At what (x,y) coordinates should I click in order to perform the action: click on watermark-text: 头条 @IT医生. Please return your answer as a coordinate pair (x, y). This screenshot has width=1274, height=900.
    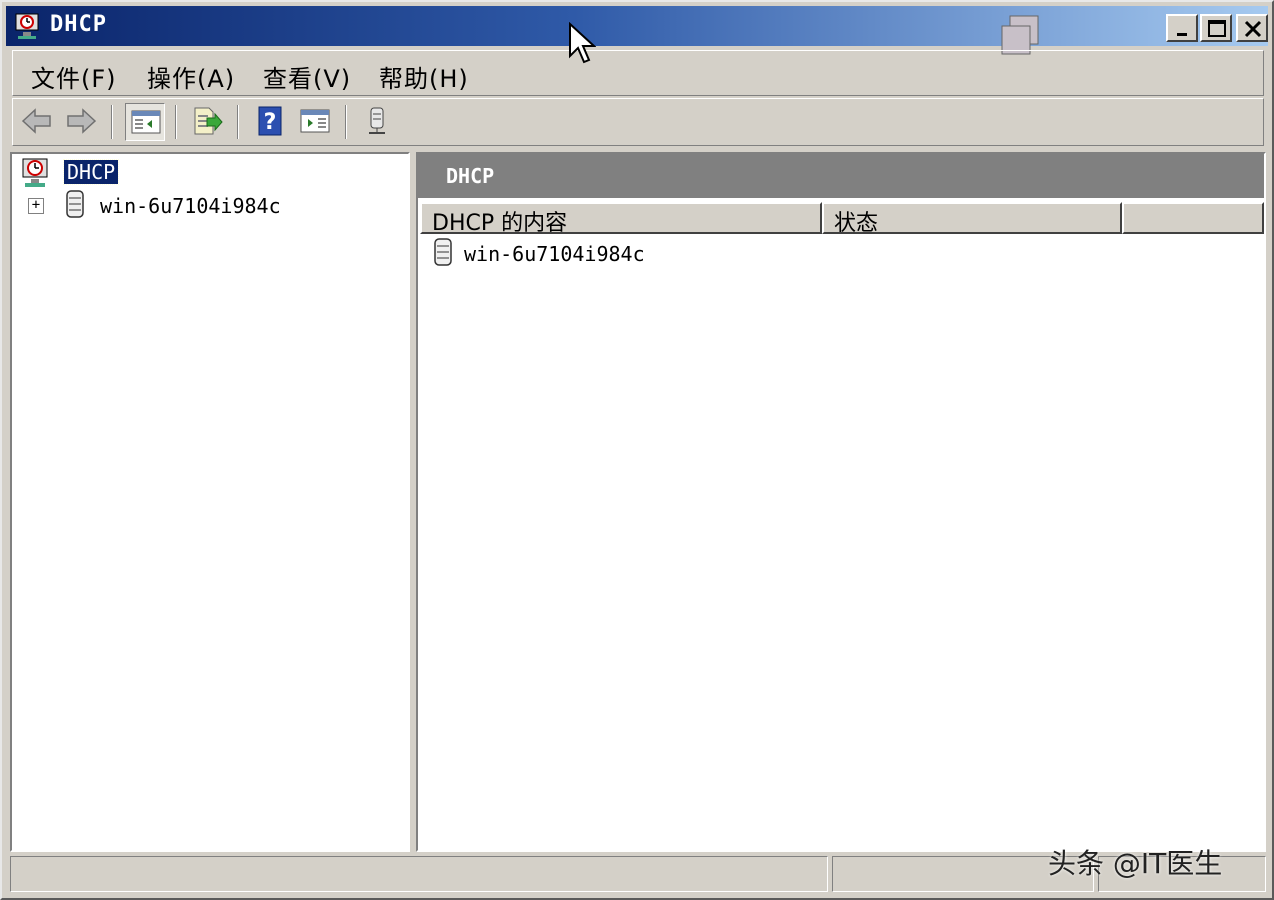
    Looking at the image, I should click on (1135, 863).